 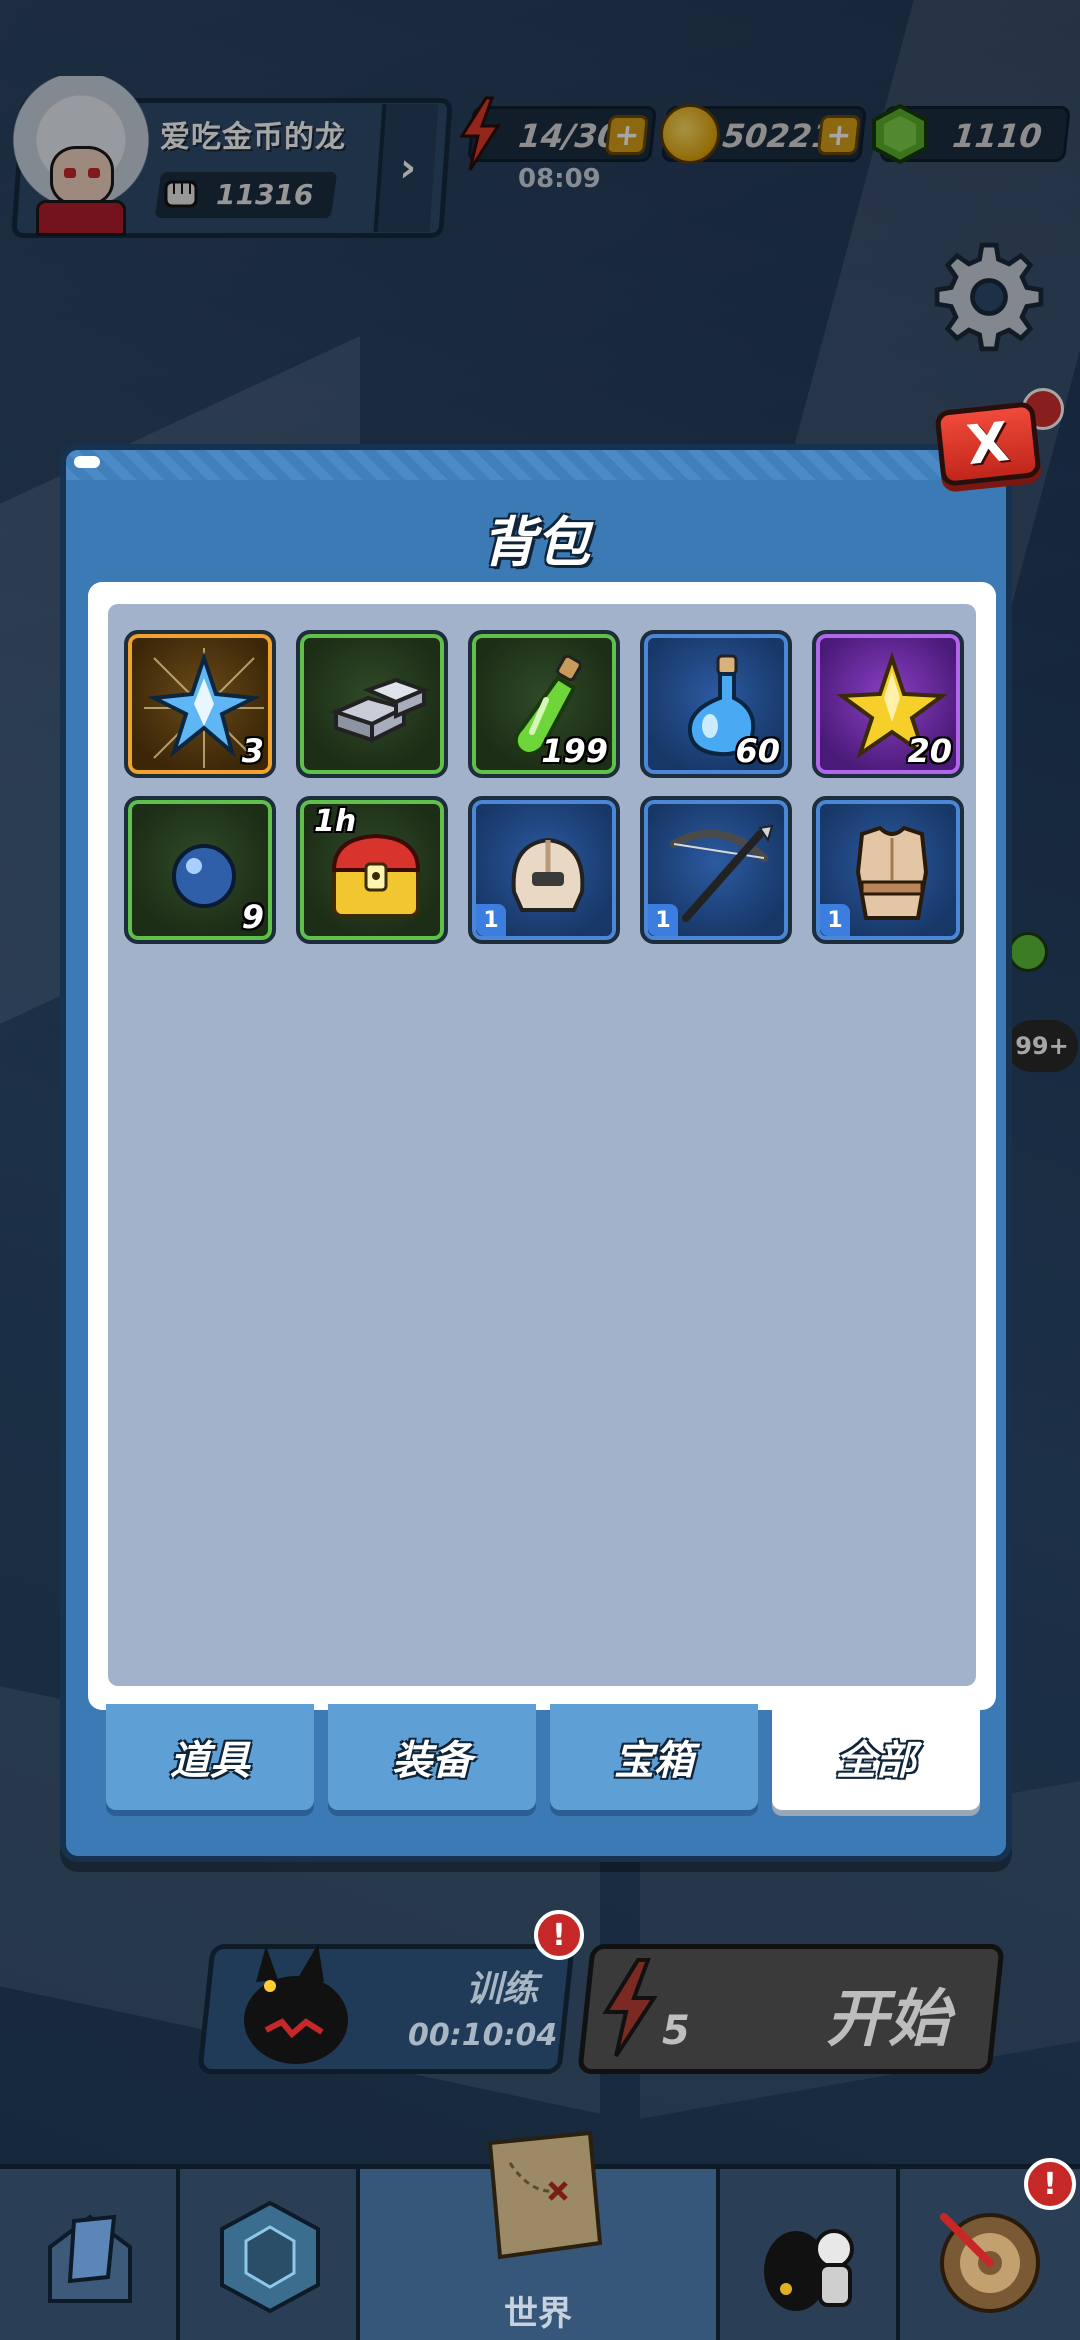 I want to click on tab-all: 全部, so click(x=876, y=1757).